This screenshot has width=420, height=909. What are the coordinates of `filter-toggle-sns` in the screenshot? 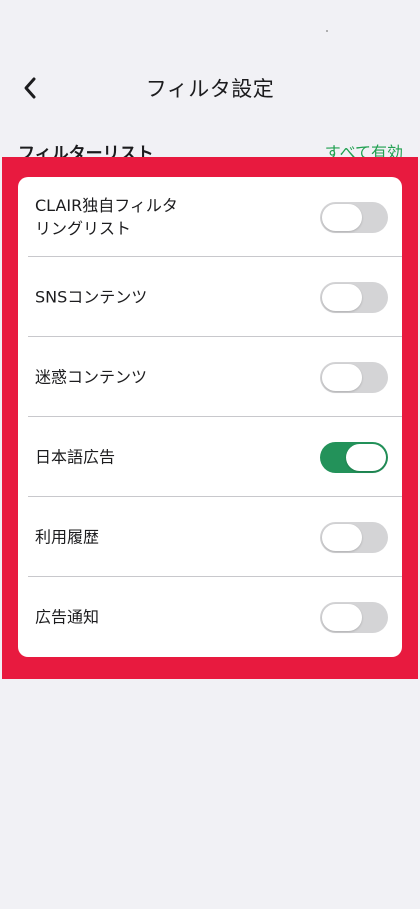 It's located at (354, 297).